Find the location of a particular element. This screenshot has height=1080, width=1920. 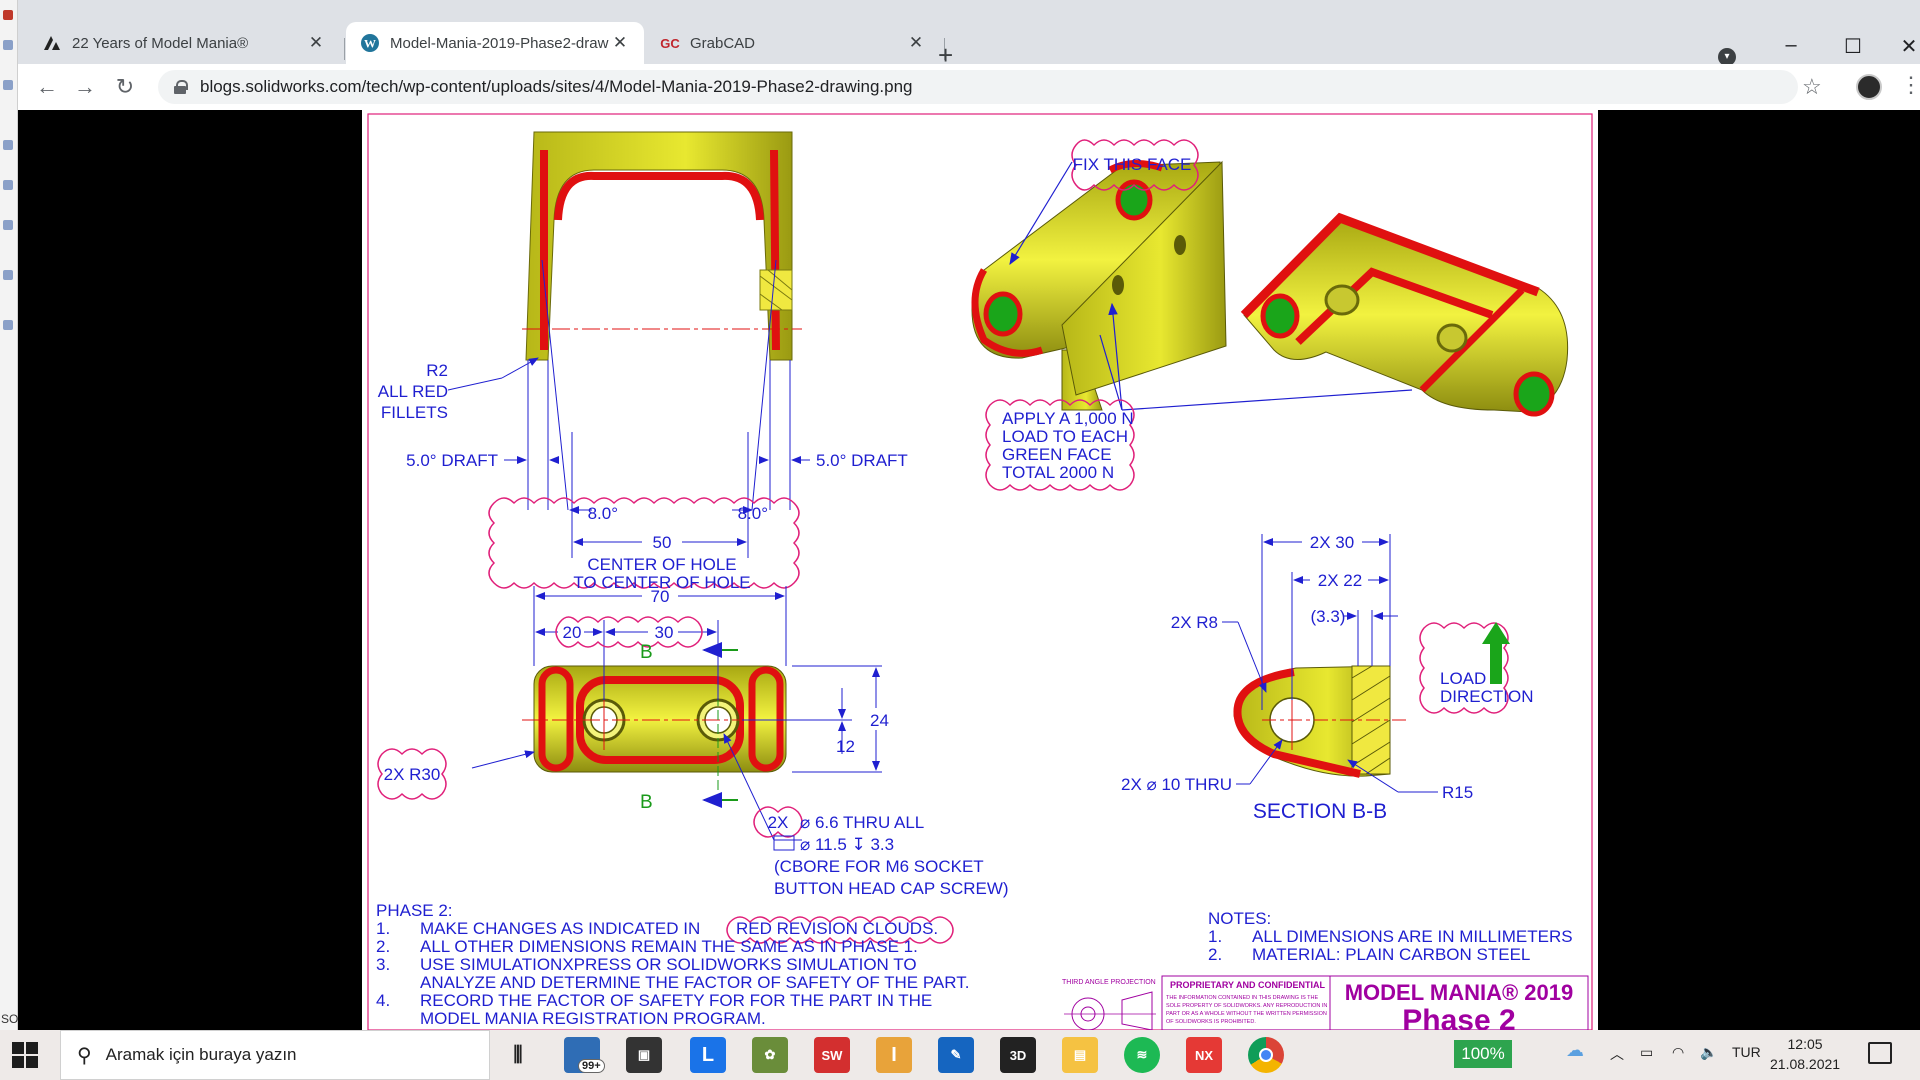

r8-label: 2X R8 is located at coordinates (1194, 622).